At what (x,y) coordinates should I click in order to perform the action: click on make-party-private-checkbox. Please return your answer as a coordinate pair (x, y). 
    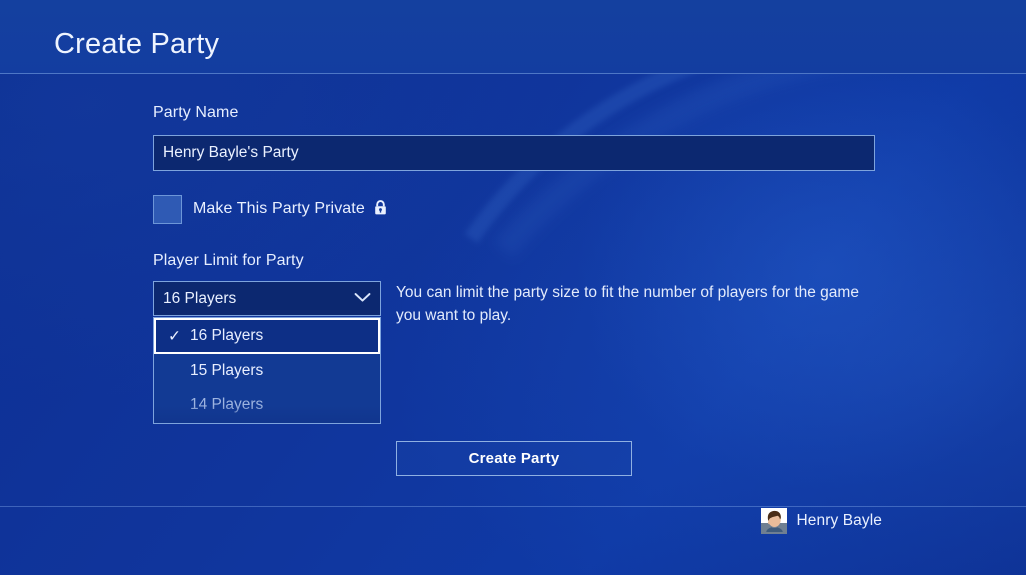
    Looking at the image, I should click on (167, 209).